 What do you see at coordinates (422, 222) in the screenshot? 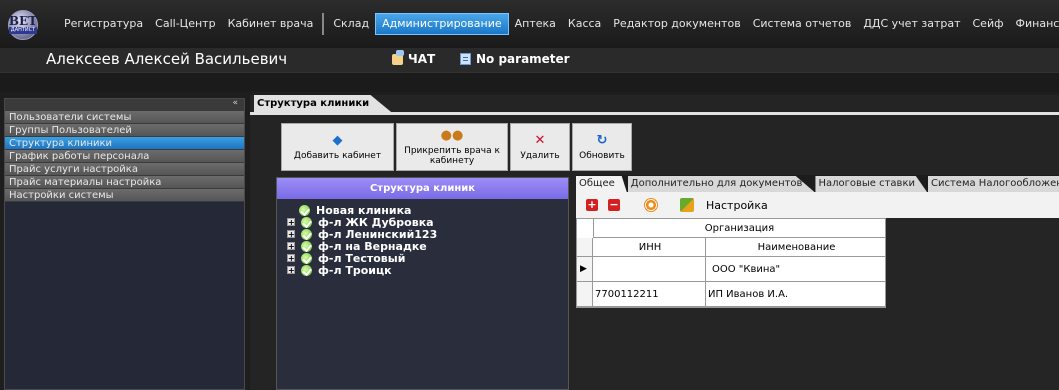
I see `tree-node-branch: + ф-л ЖК Дубровка` at bounding box center [422, 222].